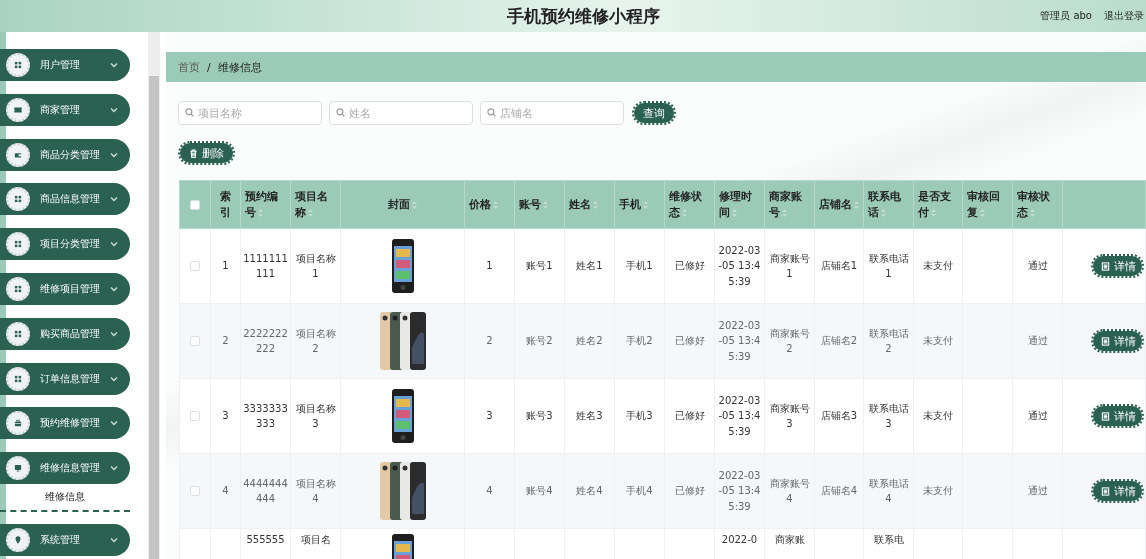 The width and height of the screenshot is (1146, 559). Describe the element at coordinates (250, 113) in the screenshot. I see `search-field: 项目名称` at that location.